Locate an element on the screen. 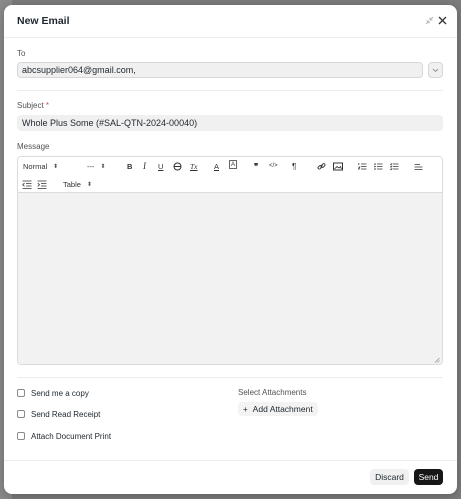 The image size is (461, 499). to-field: abcsupplier064@gmail.com, is located at coordinates (220, 70).